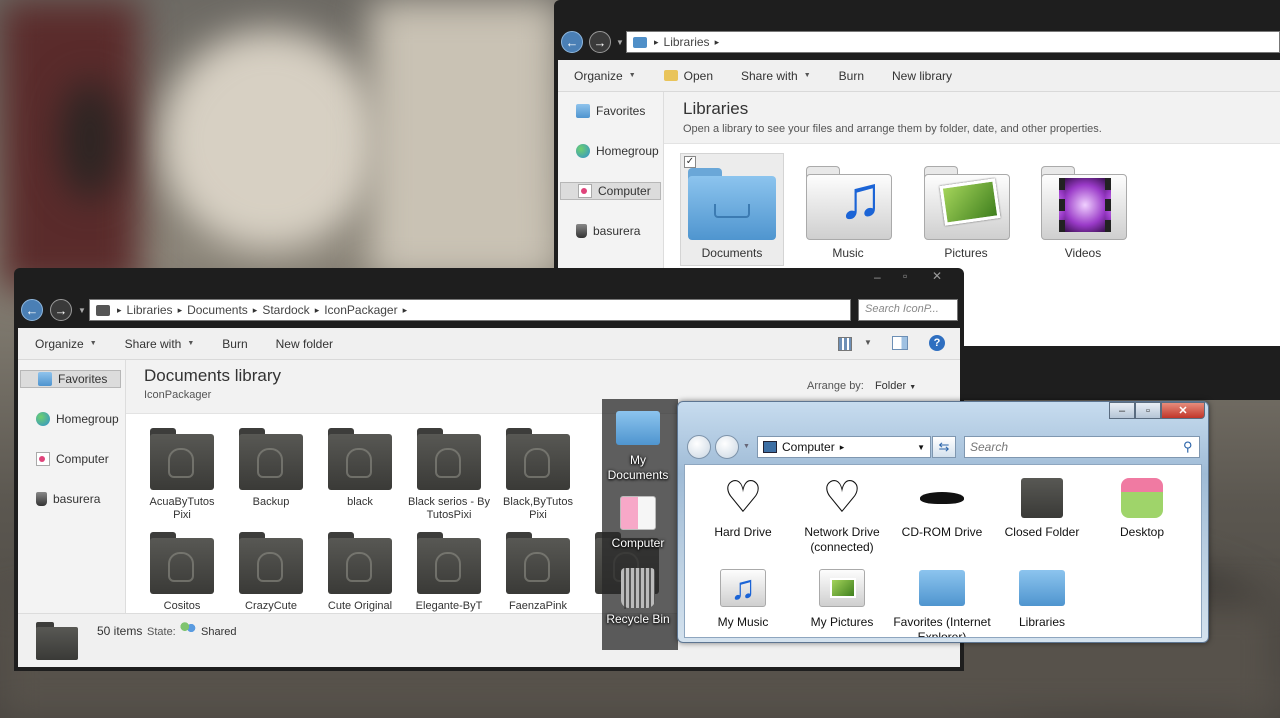 This screenshot has width=1280, height=718. Describe the element at coordinates (743, 596) in the screenshot. I see `my-music-item: ♫ My Music` at that location.